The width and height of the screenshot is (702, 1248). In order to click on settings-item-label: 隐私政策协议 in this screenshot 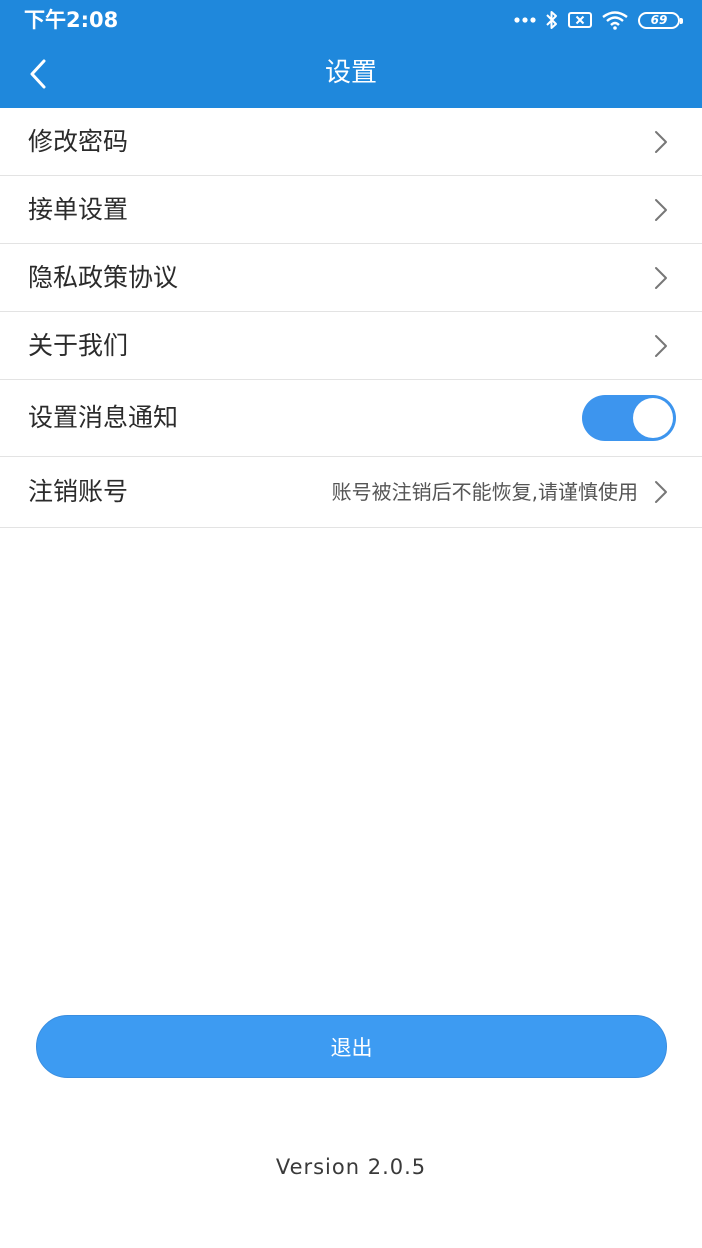, I will do `click(103, 277)`.